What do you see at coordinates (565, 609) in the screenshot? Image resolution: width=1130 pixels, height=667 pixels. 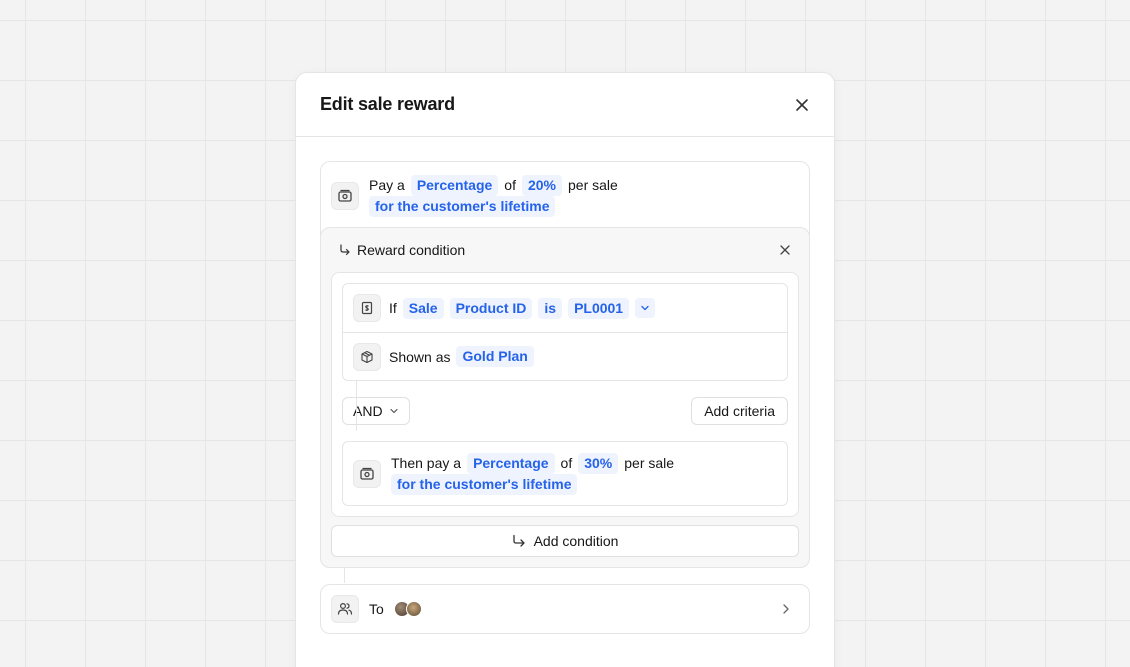 I see `recipients-row: To` at bounding box center [565, 609].